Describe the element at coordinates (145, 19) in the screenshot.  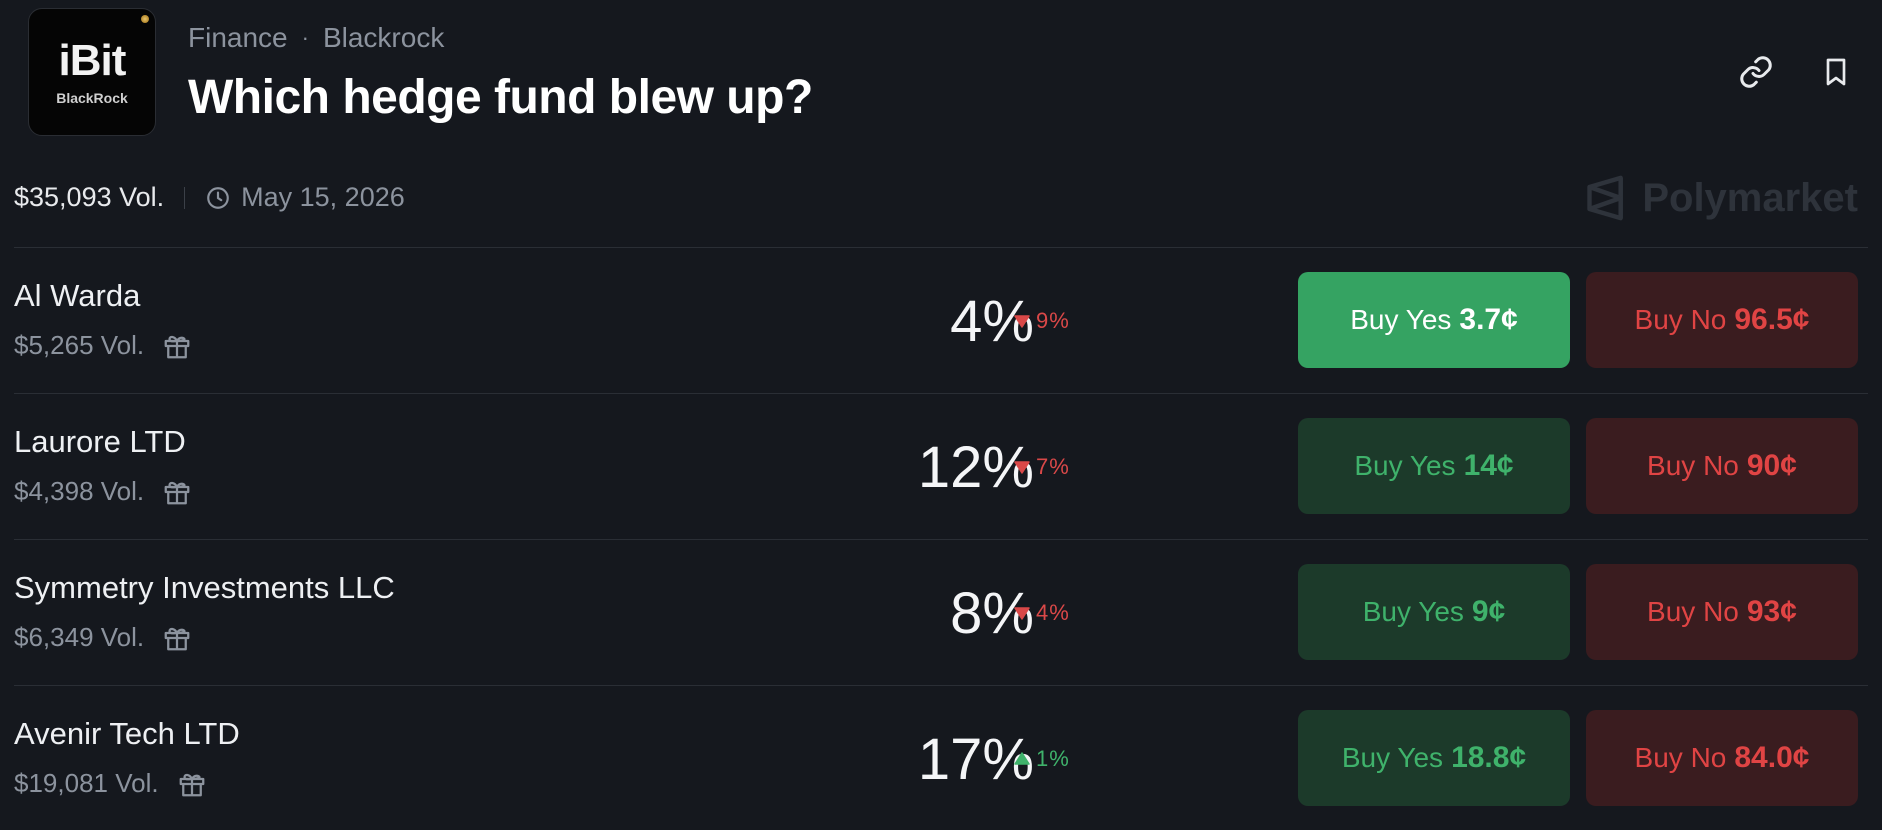
I see `sparkle-icon` at that location.